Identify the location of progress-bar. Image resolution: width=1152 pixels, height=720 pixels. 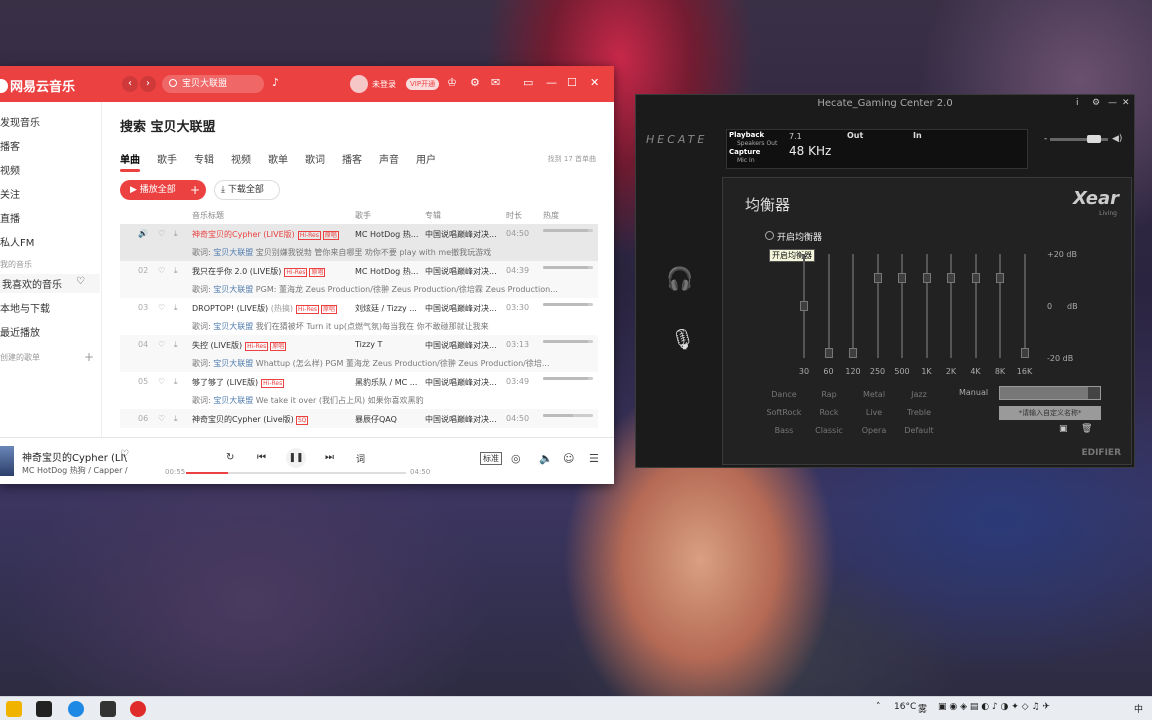
(296, 473).